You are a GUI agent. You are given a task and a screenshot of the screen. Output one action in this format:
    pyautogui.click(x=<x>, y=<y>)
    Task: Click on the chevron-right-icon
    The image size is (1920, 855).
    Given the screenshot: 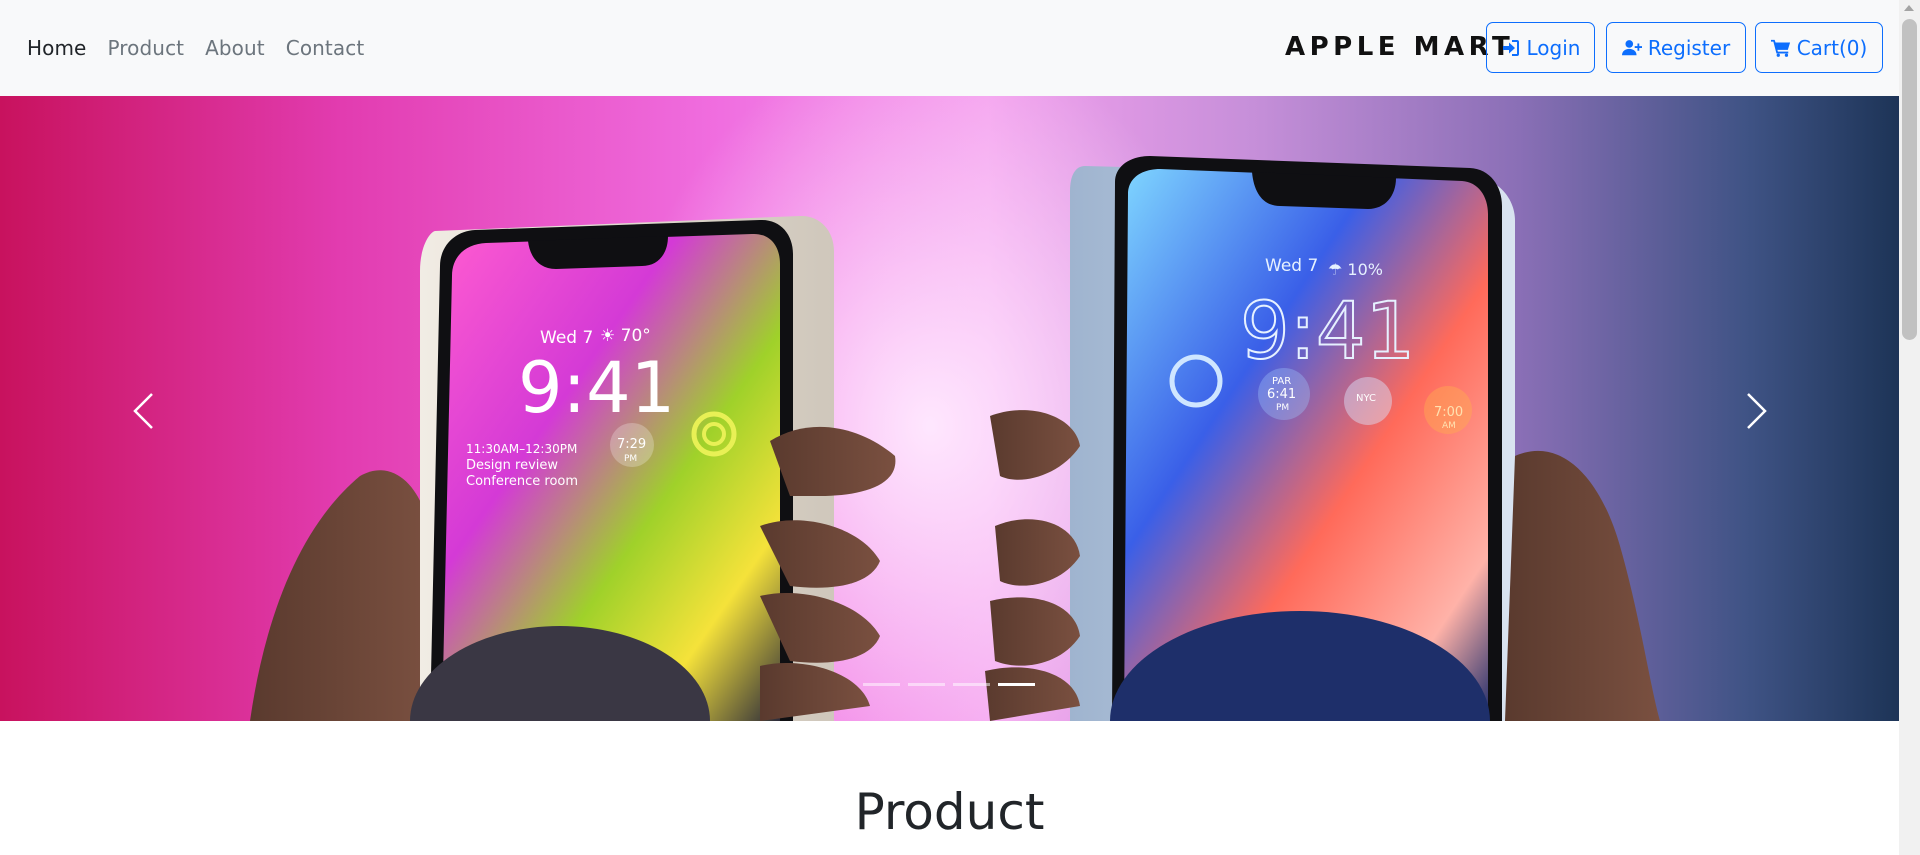 What is the action you would take?
    pyautogui.click(x=1757, y=411)
    